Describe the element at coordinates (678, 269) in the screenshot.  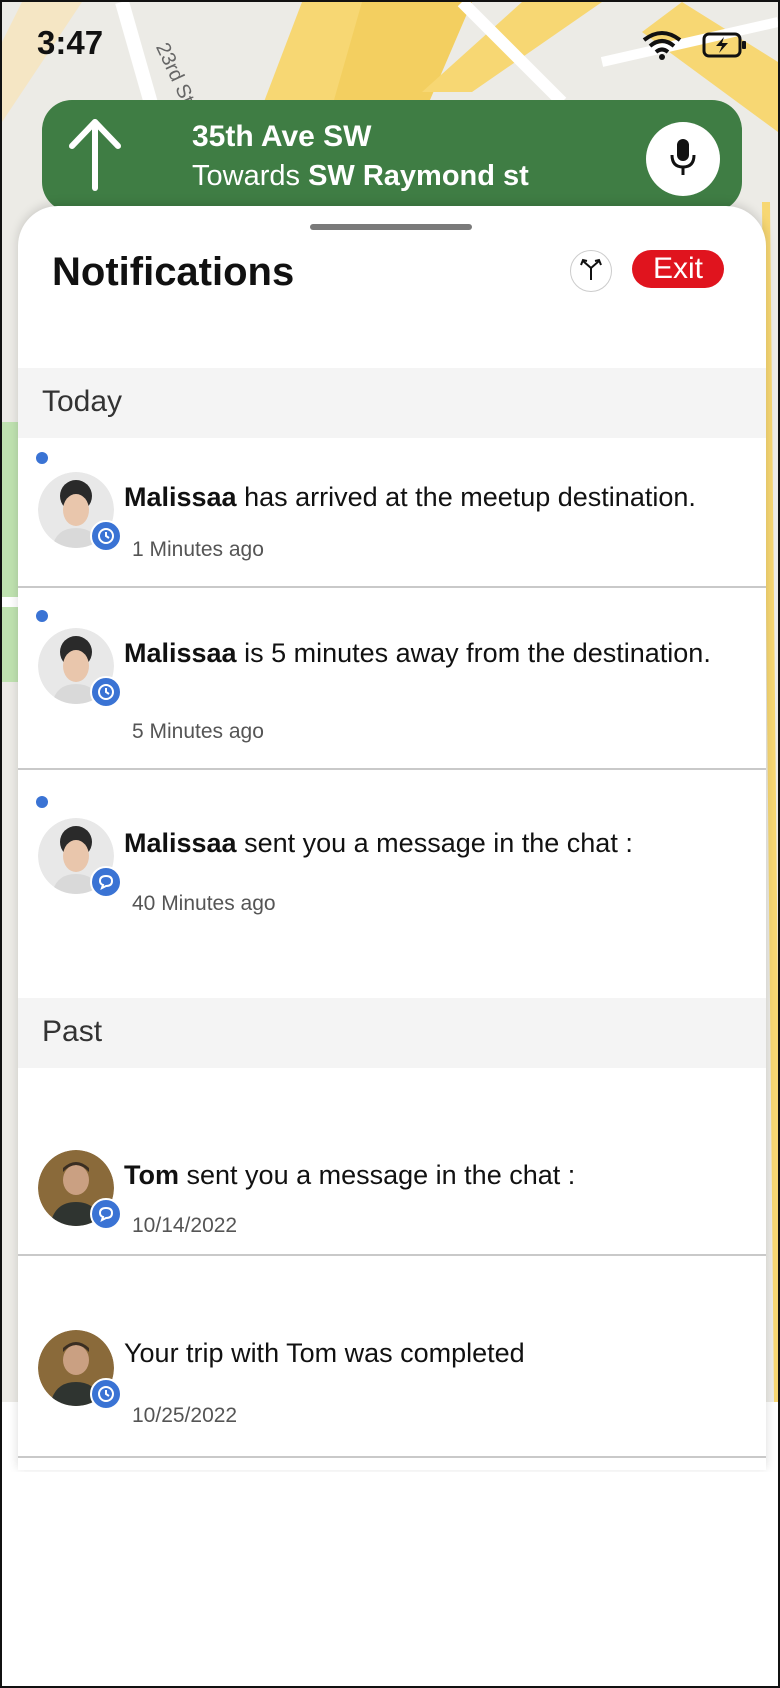
I see `exit-button: Exit` at that location.